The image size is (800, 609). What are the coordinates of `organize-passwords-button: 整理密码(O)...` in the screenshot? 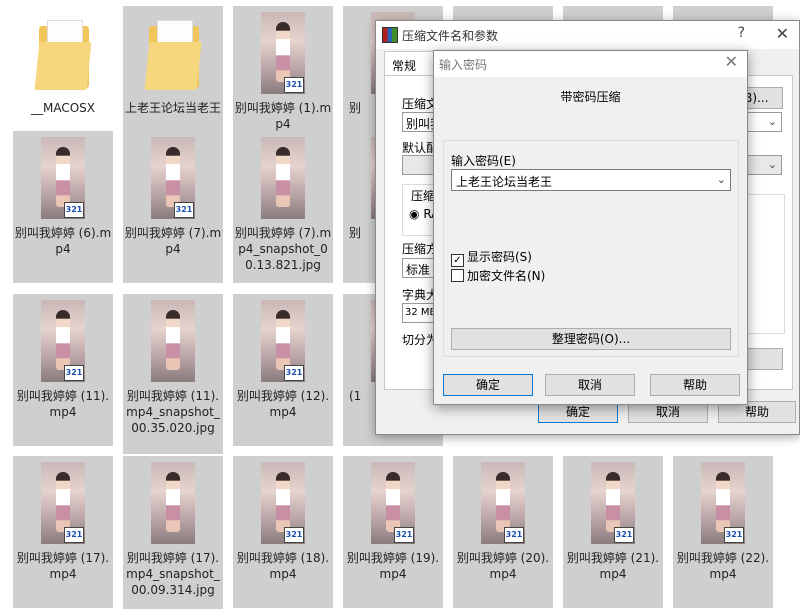 It's located at (591, 339).